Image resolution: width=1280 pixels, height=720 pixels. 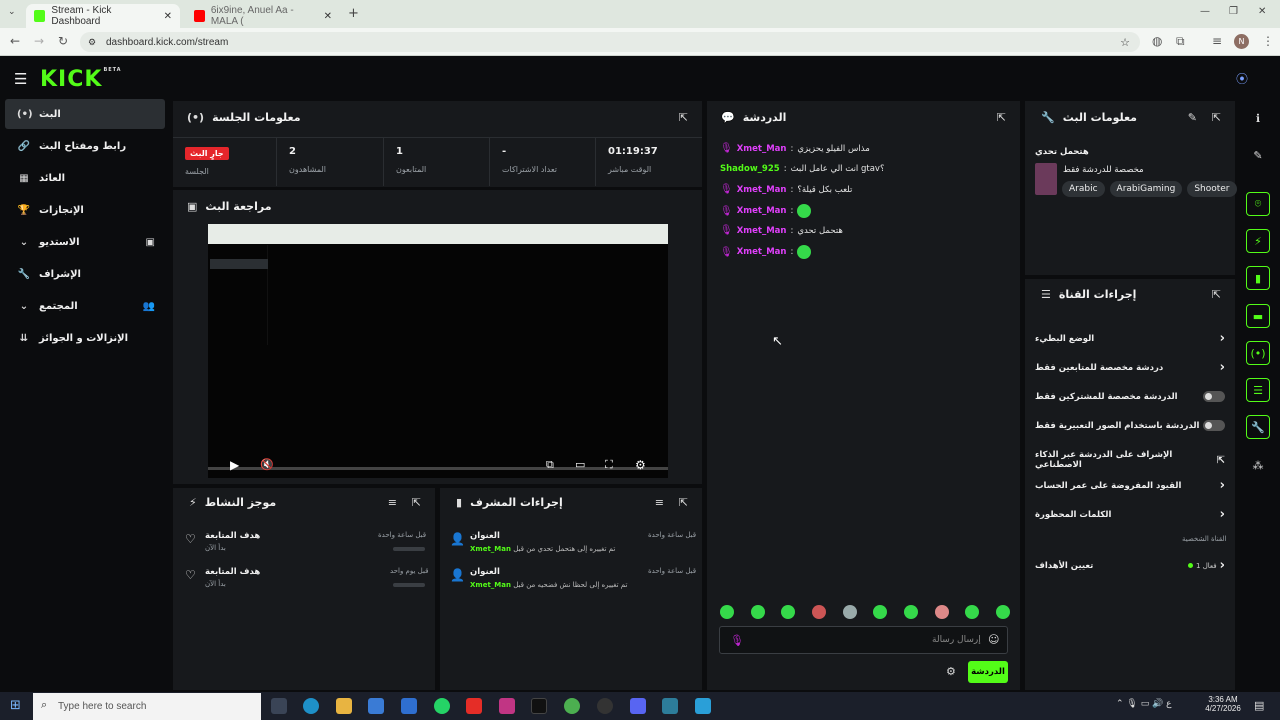 I want to click on mic-icon: 🎙, so click(x=737, y=640).